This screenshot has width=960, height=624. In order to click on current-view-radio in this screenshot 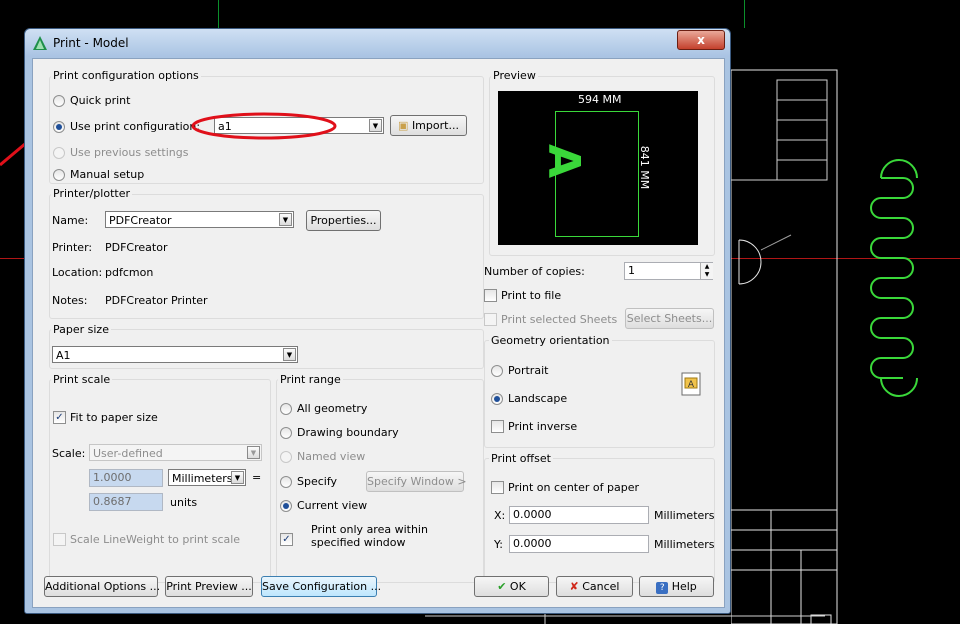, I will do `click(286, 506)`.